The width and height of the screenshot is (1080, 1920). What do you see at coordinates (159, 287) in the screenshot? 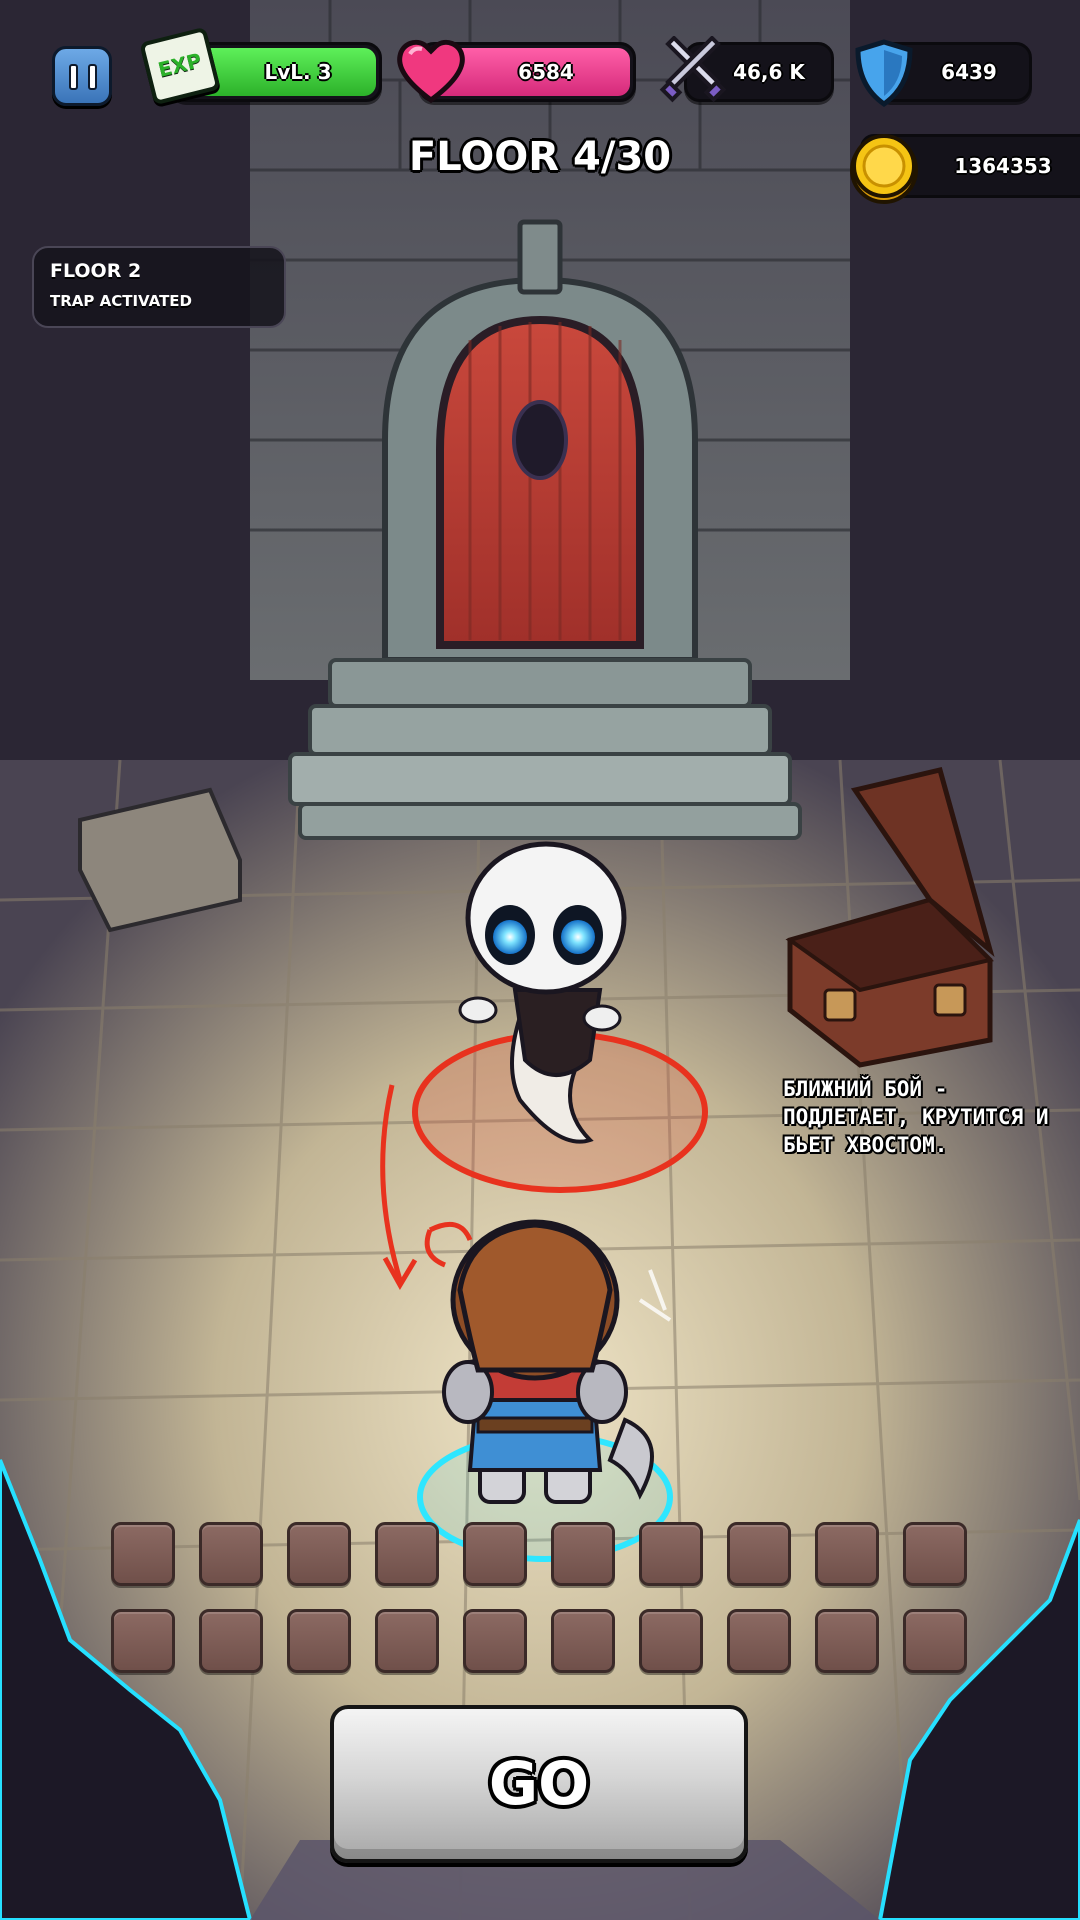
I see `event-log: FLOOR 2 TRAP ACTIVATED` at bounding box center [159, 287].